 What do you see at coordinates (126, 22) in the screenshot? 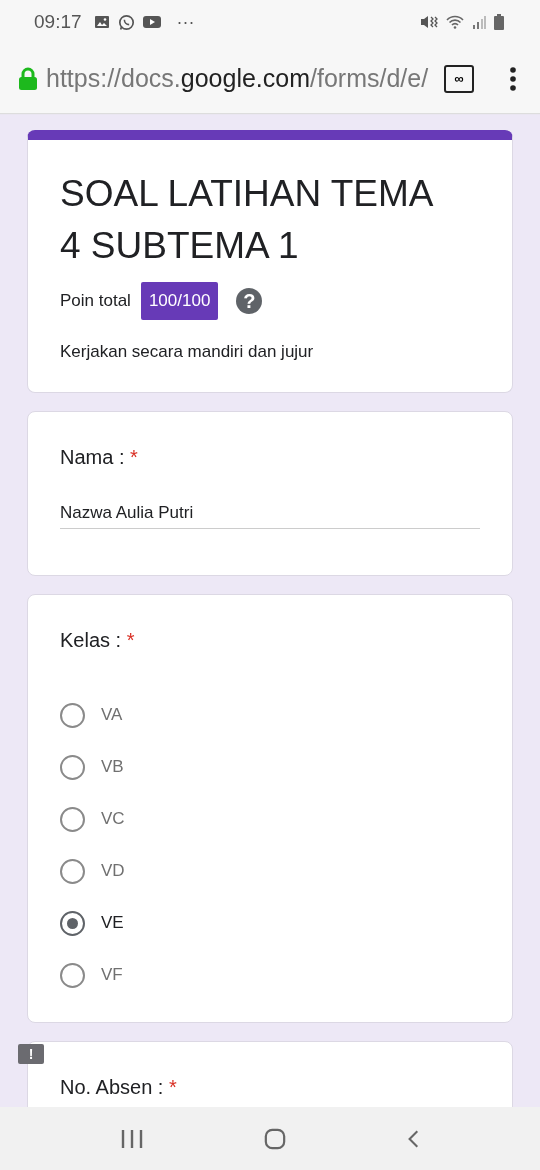
I see `chat-icon` at bounding box center [126, 22].